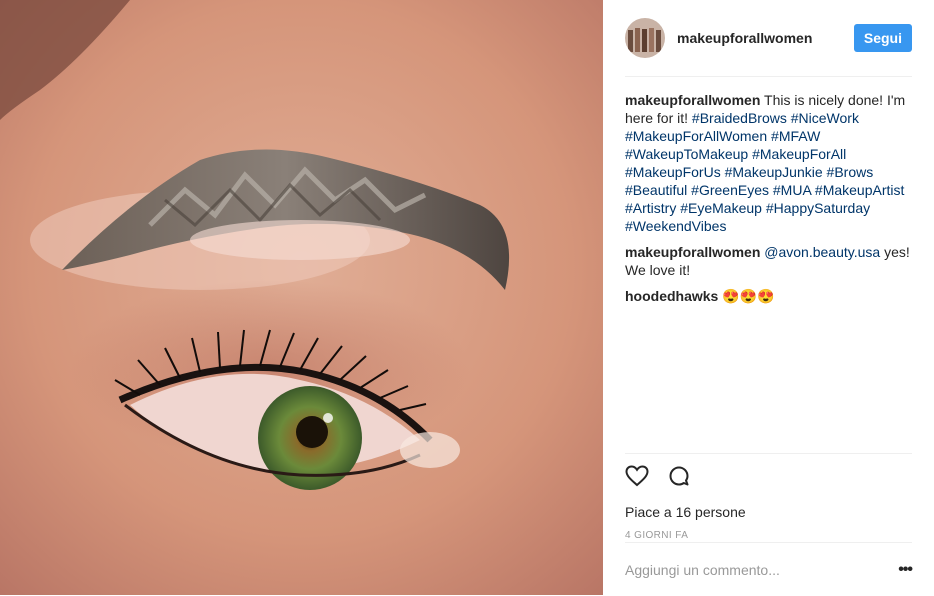 This screenshot has width=934, height=596. What do you see at coordinates (818, 208) in the screenshot?
I see `hashtag-link: #HappySaturday` at bounding box center [818, 208].